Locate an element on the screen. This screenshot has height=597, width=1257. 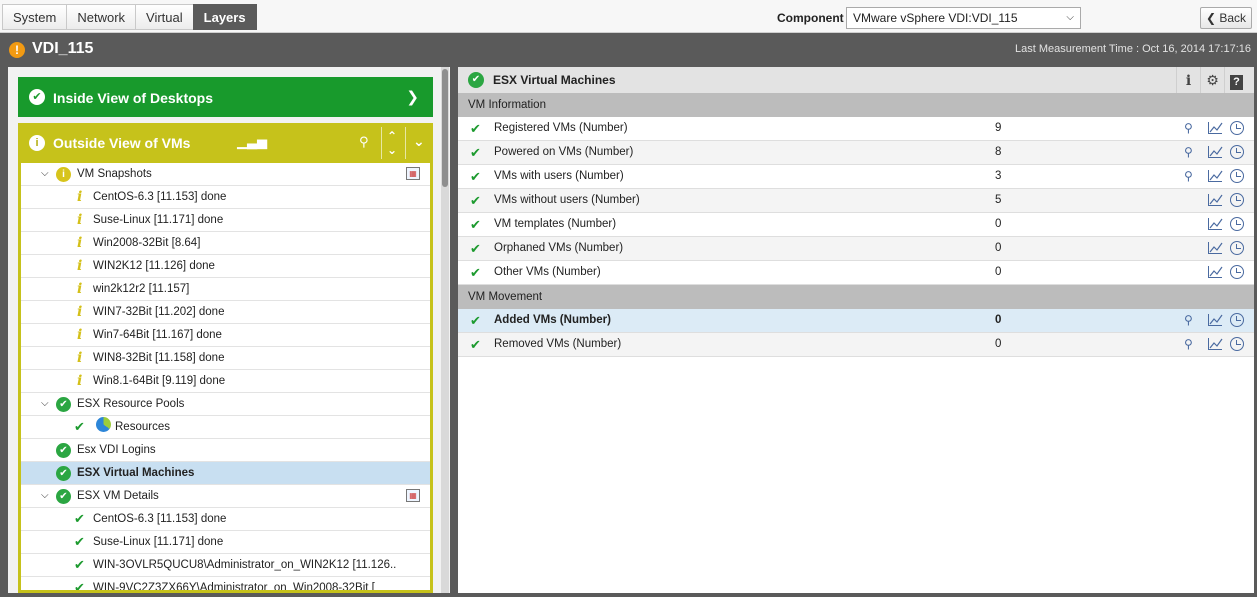
gear-icon: ⚙ is located at coordinates (1212, 80).